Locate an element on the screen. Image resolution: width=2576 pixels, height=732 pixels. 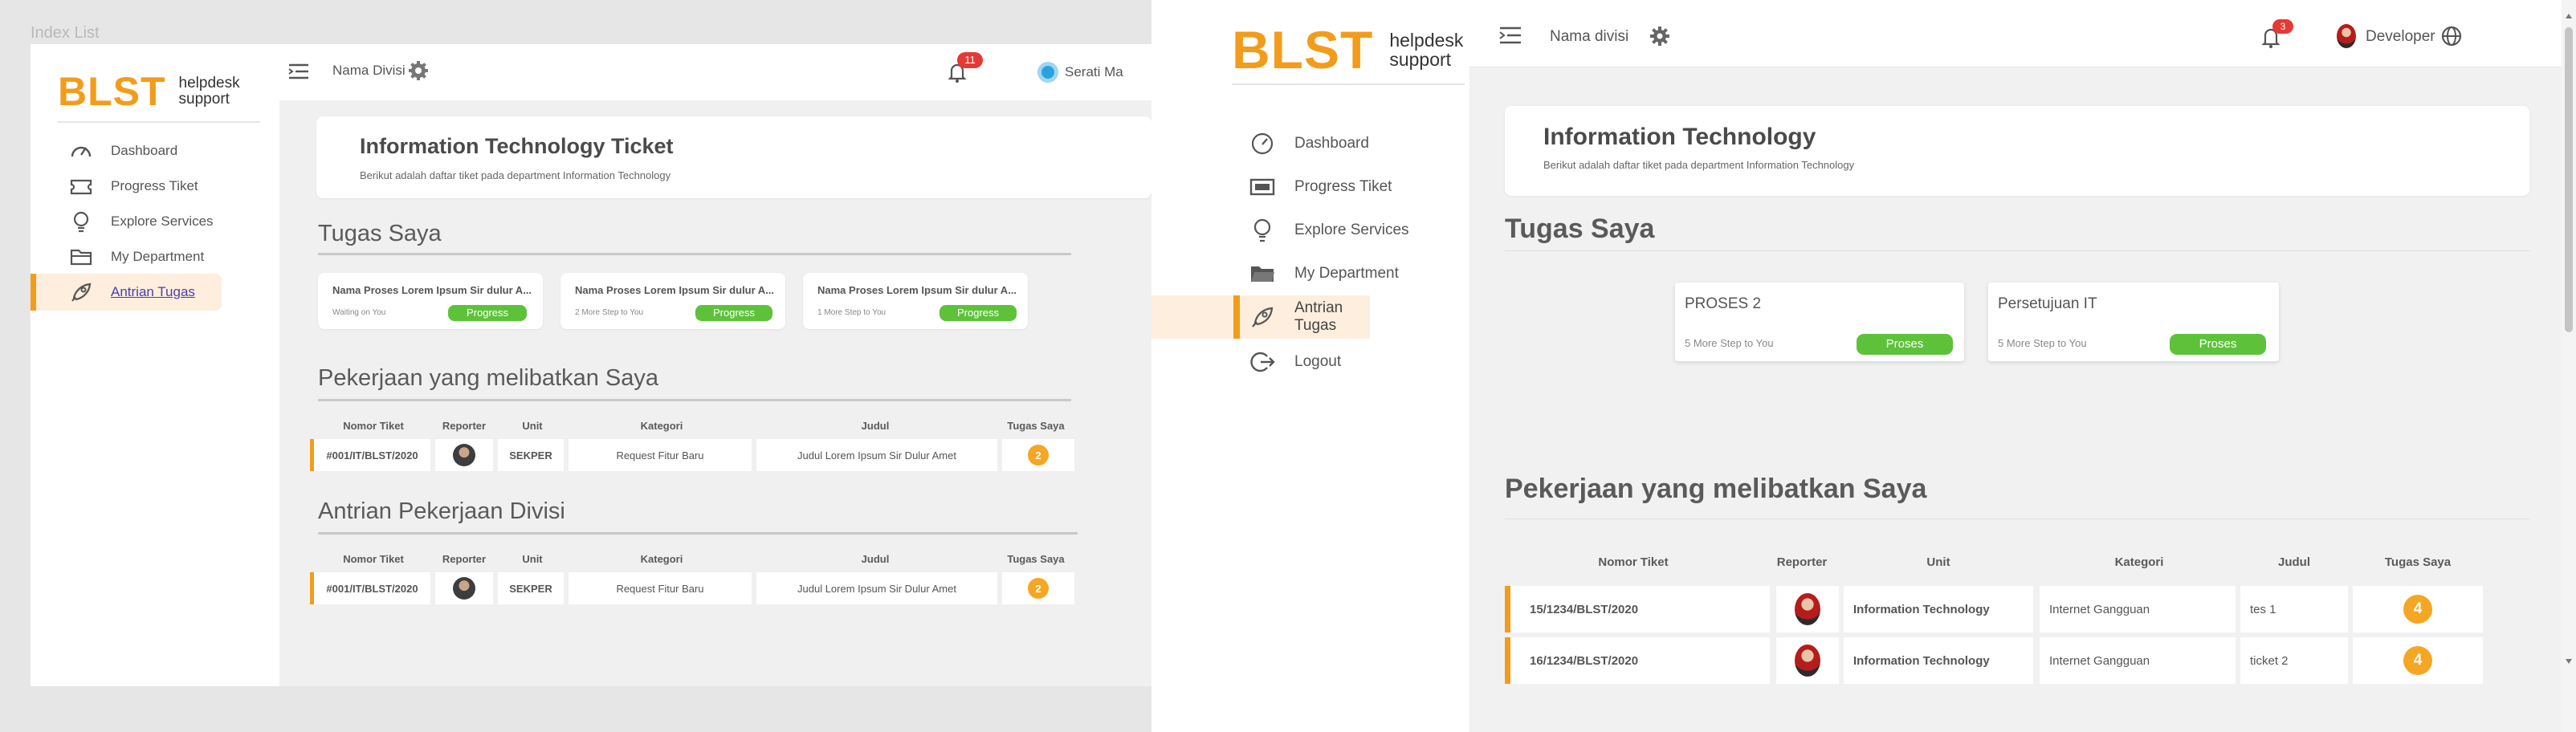
column-header-reporter: Reporter is located at coordinates (1802, 562).